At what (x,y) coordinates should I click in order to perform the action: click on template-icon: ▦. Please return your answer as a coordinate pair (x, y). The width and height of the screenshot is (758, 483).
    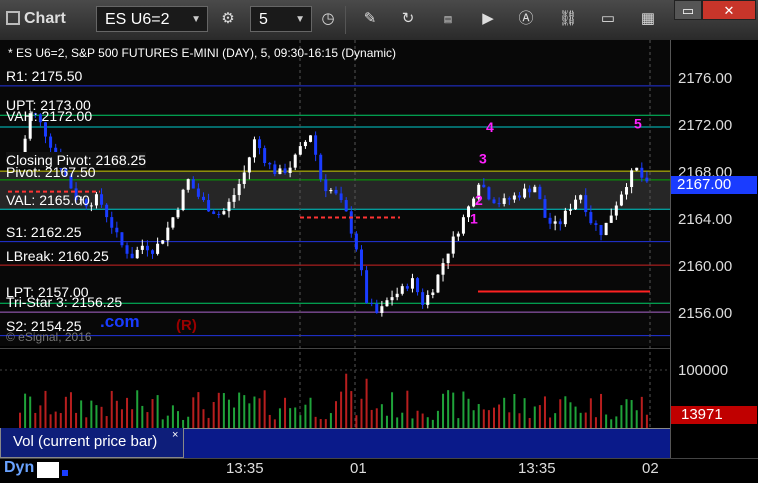
    Looking at the image, I should click on (648, 19).